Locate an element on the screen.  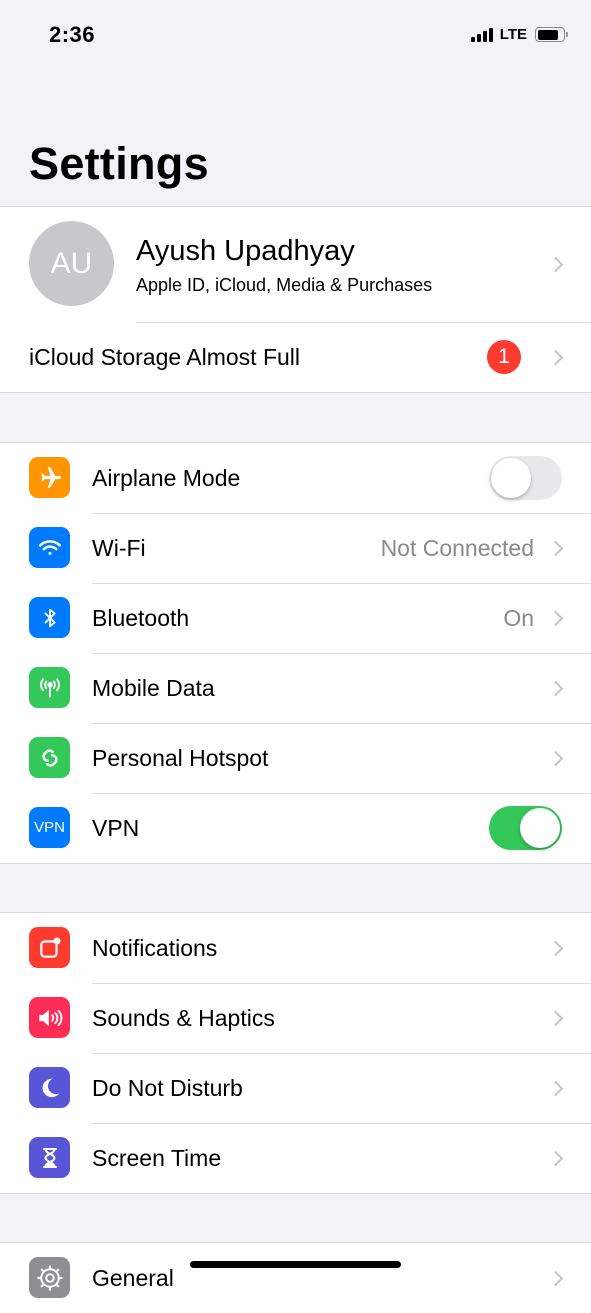
settings-row-personal-hotspot: Personal Hotspot is located at coordinates (295, 758).